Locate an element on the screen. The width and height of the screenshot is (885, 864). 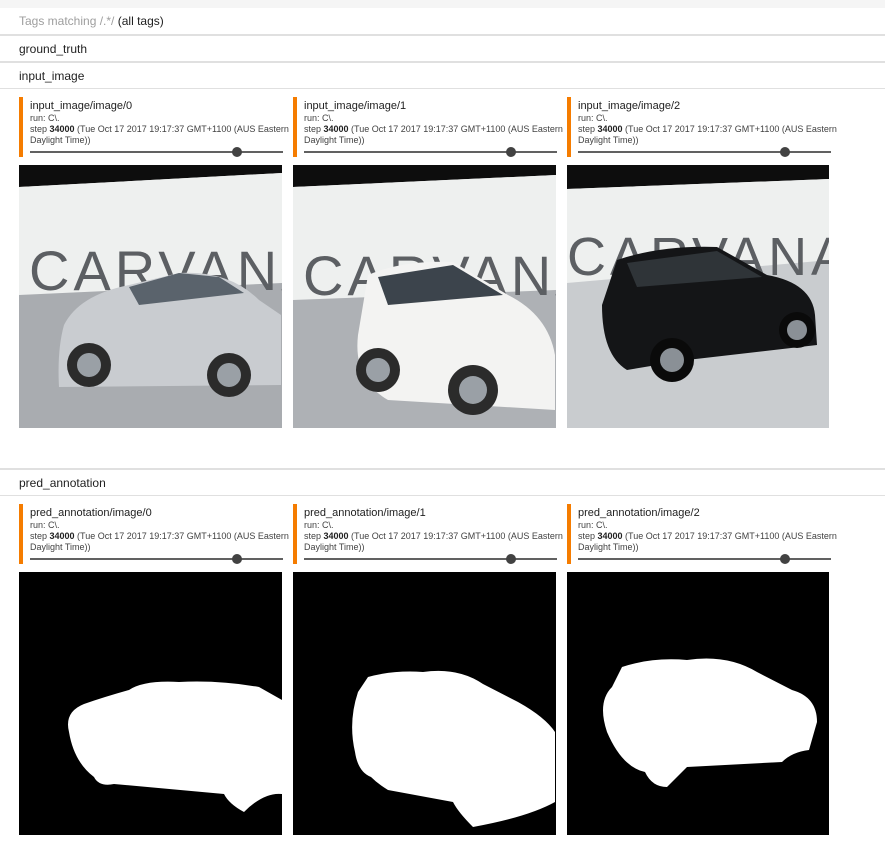
card-title: pred_annotation/image/0 is located at coordinates (91, 513).